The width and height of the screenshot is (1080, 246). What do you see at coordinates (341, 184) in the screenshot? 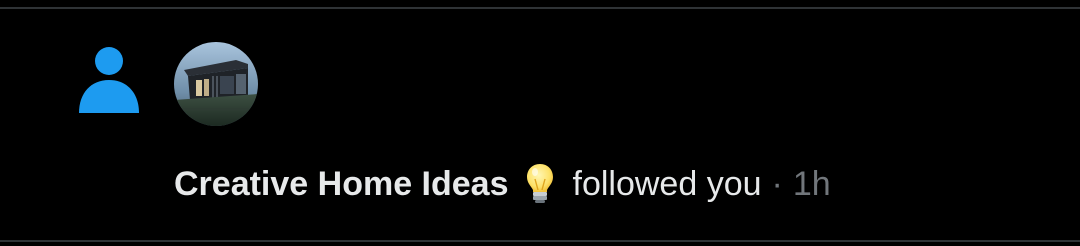
I see `display-name: Creative Home Ideas` at bounding box center [341, 184].